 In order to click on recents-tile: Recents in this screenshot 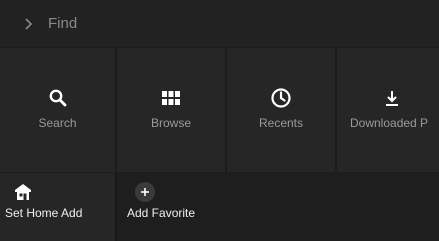, I will do `click(281, 110)`.